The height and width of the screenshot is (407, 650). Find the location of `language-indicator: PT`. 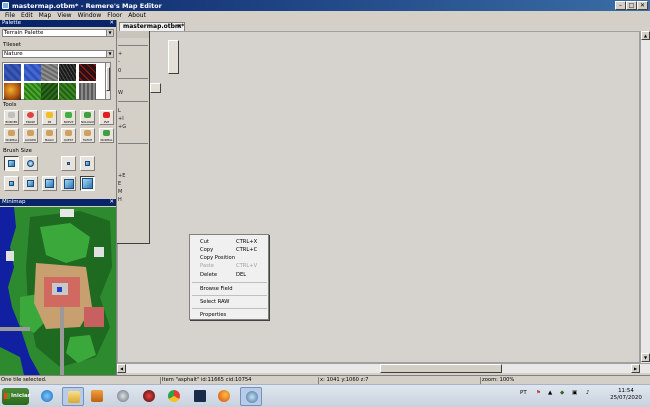

language-indicator: PT is located at coordinates (523, 393).